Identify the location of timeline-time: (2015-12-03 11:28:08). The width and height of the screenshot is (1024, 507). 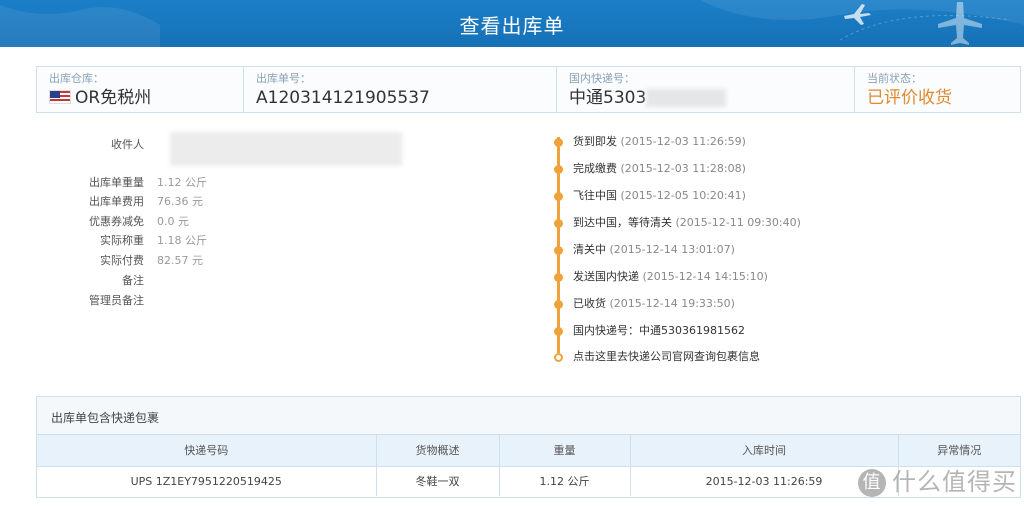
(683, 168).